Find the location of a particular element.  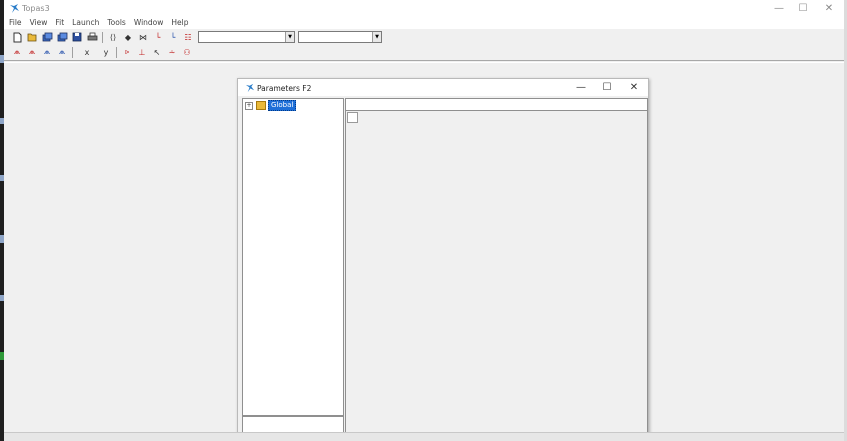

combo-box-1: ▼ is located at coordinates (246, 37).